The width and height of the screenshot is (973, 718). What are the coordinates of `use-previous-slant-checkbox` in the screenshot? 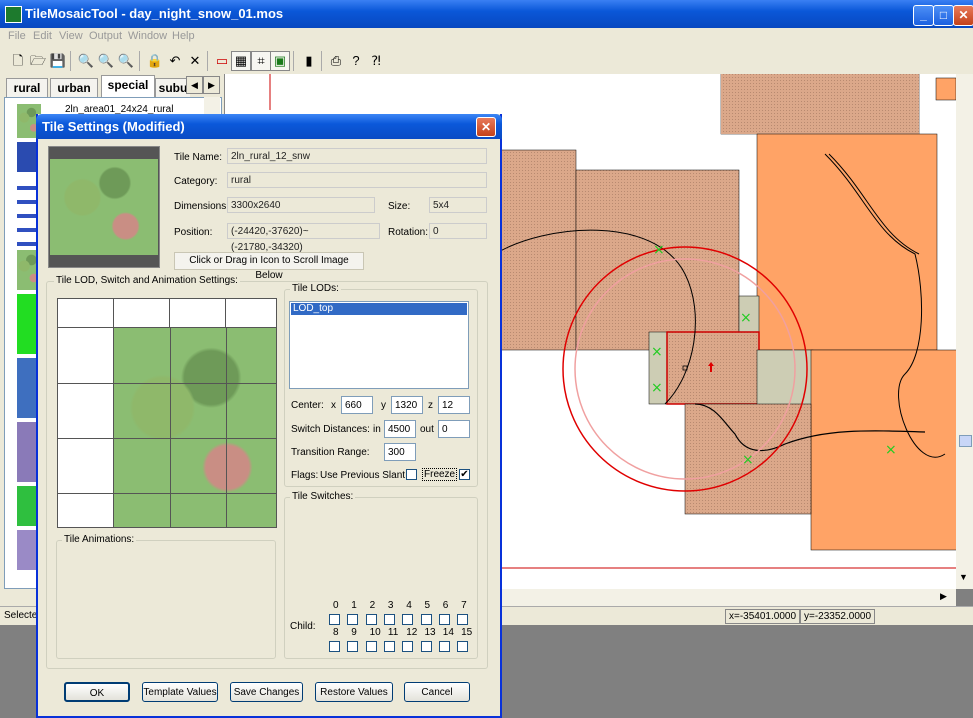 It's located at (411, 474).